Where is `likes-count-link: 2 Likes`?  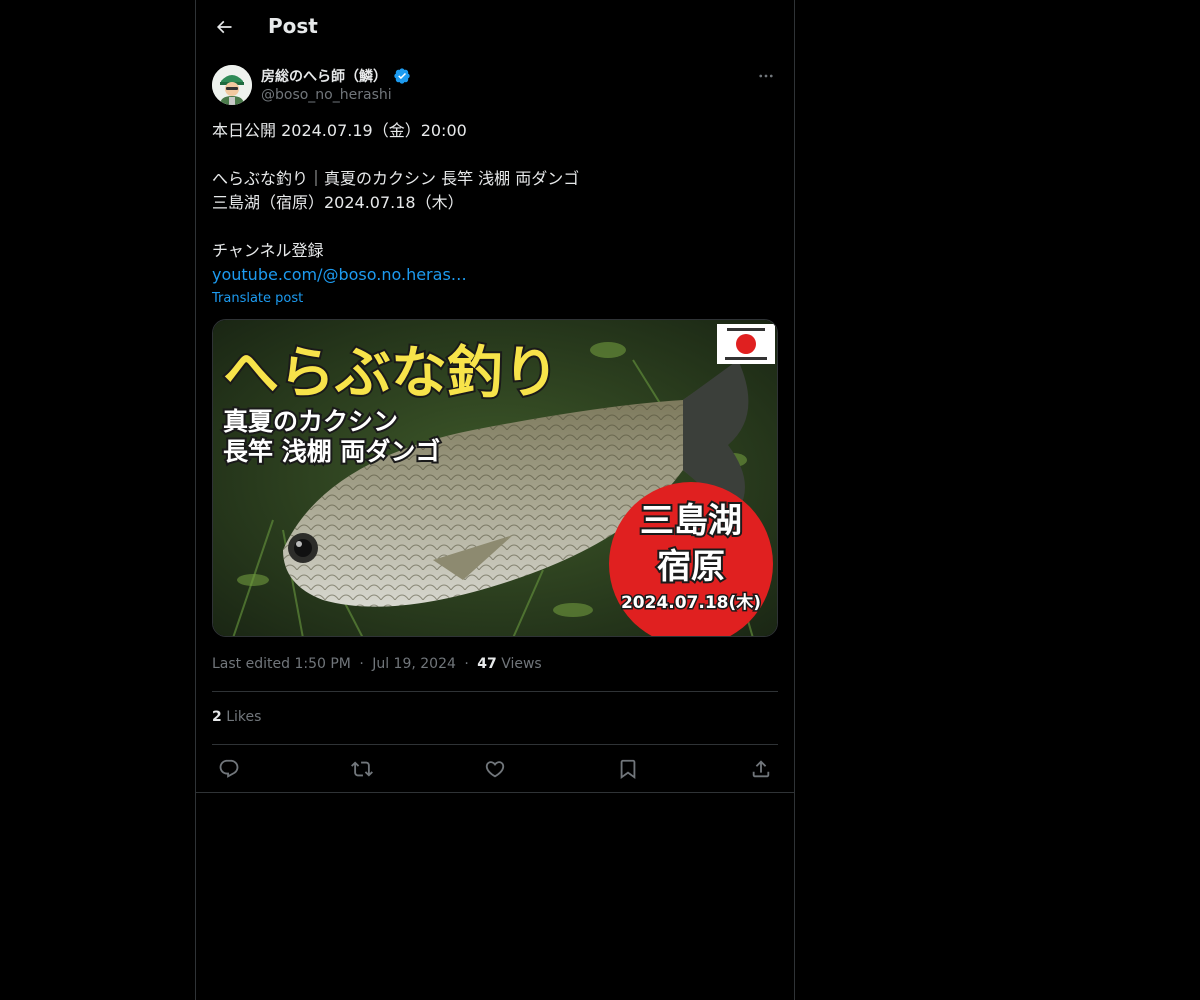 likes-count-link: 2 Likes is located at coordinates (236, 717).